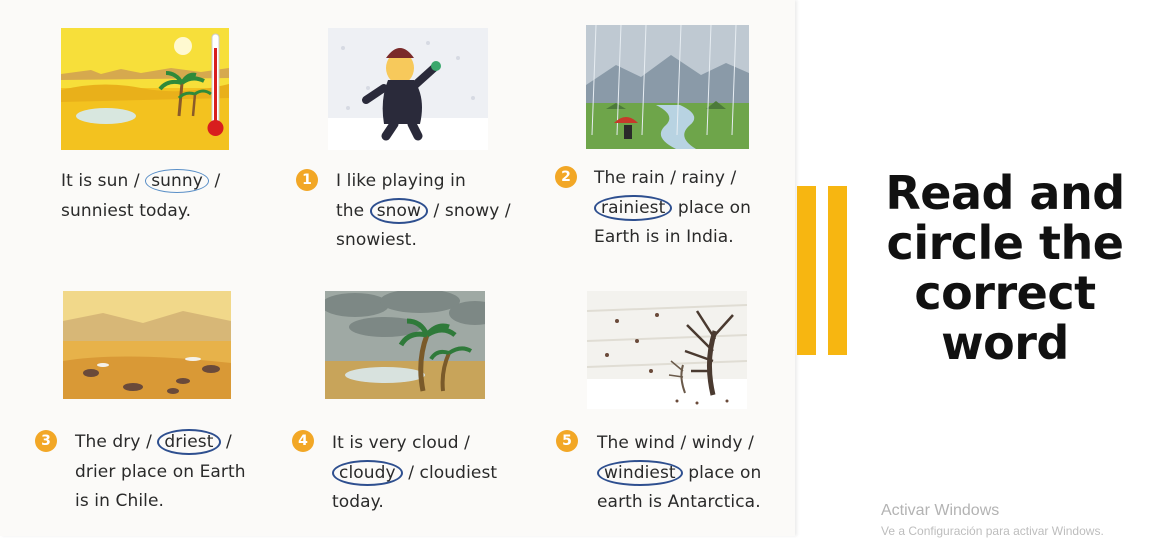  Describe the element at coordinates (408, 89) in the screenshot. I see `child-in-snow-illustration` at that location.